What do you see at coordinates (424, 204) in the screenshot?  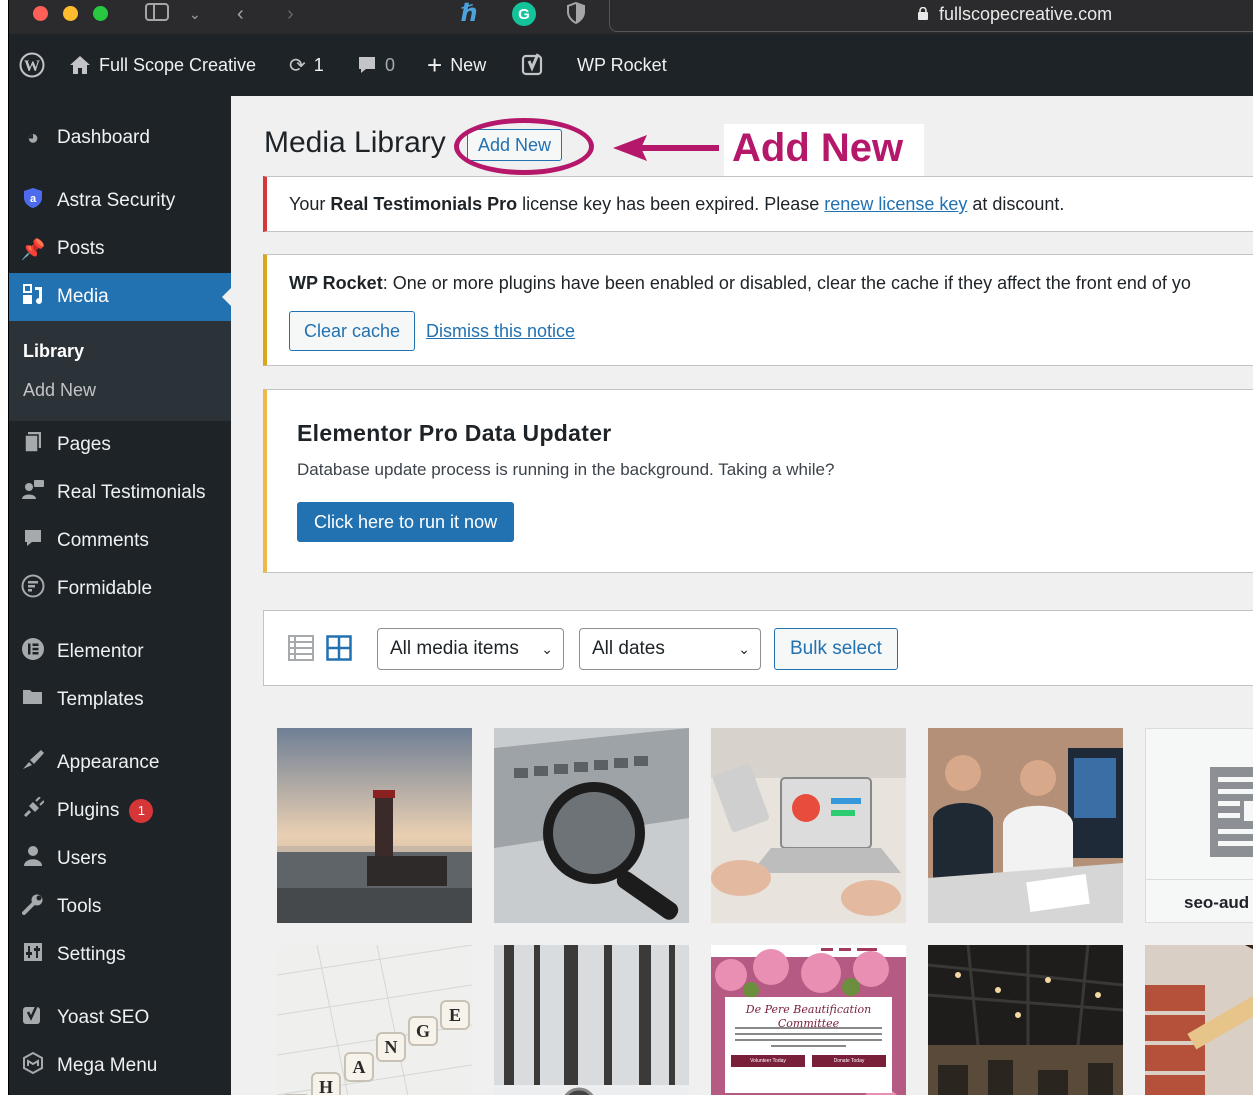 I see `plugin-name: Real Testimonials Pro` at bounding box center [424, 204].